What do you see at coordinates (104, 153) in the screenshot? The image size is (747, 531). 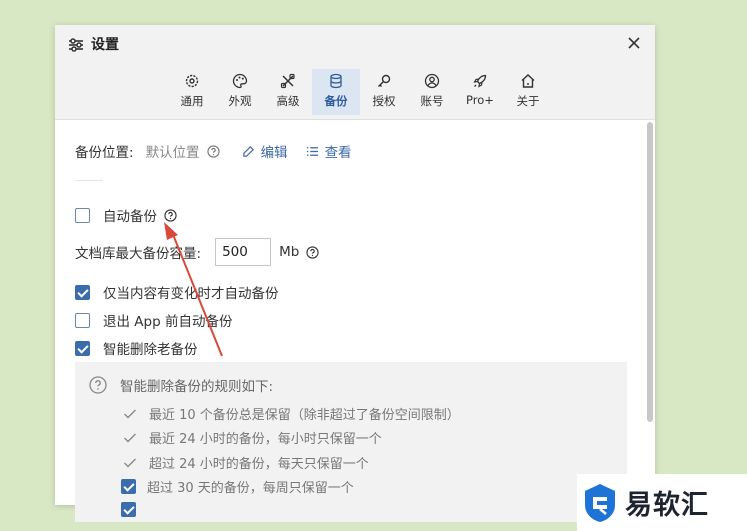 I see `backup-location-label: 备份位置:` at bounding box center [104, 153].